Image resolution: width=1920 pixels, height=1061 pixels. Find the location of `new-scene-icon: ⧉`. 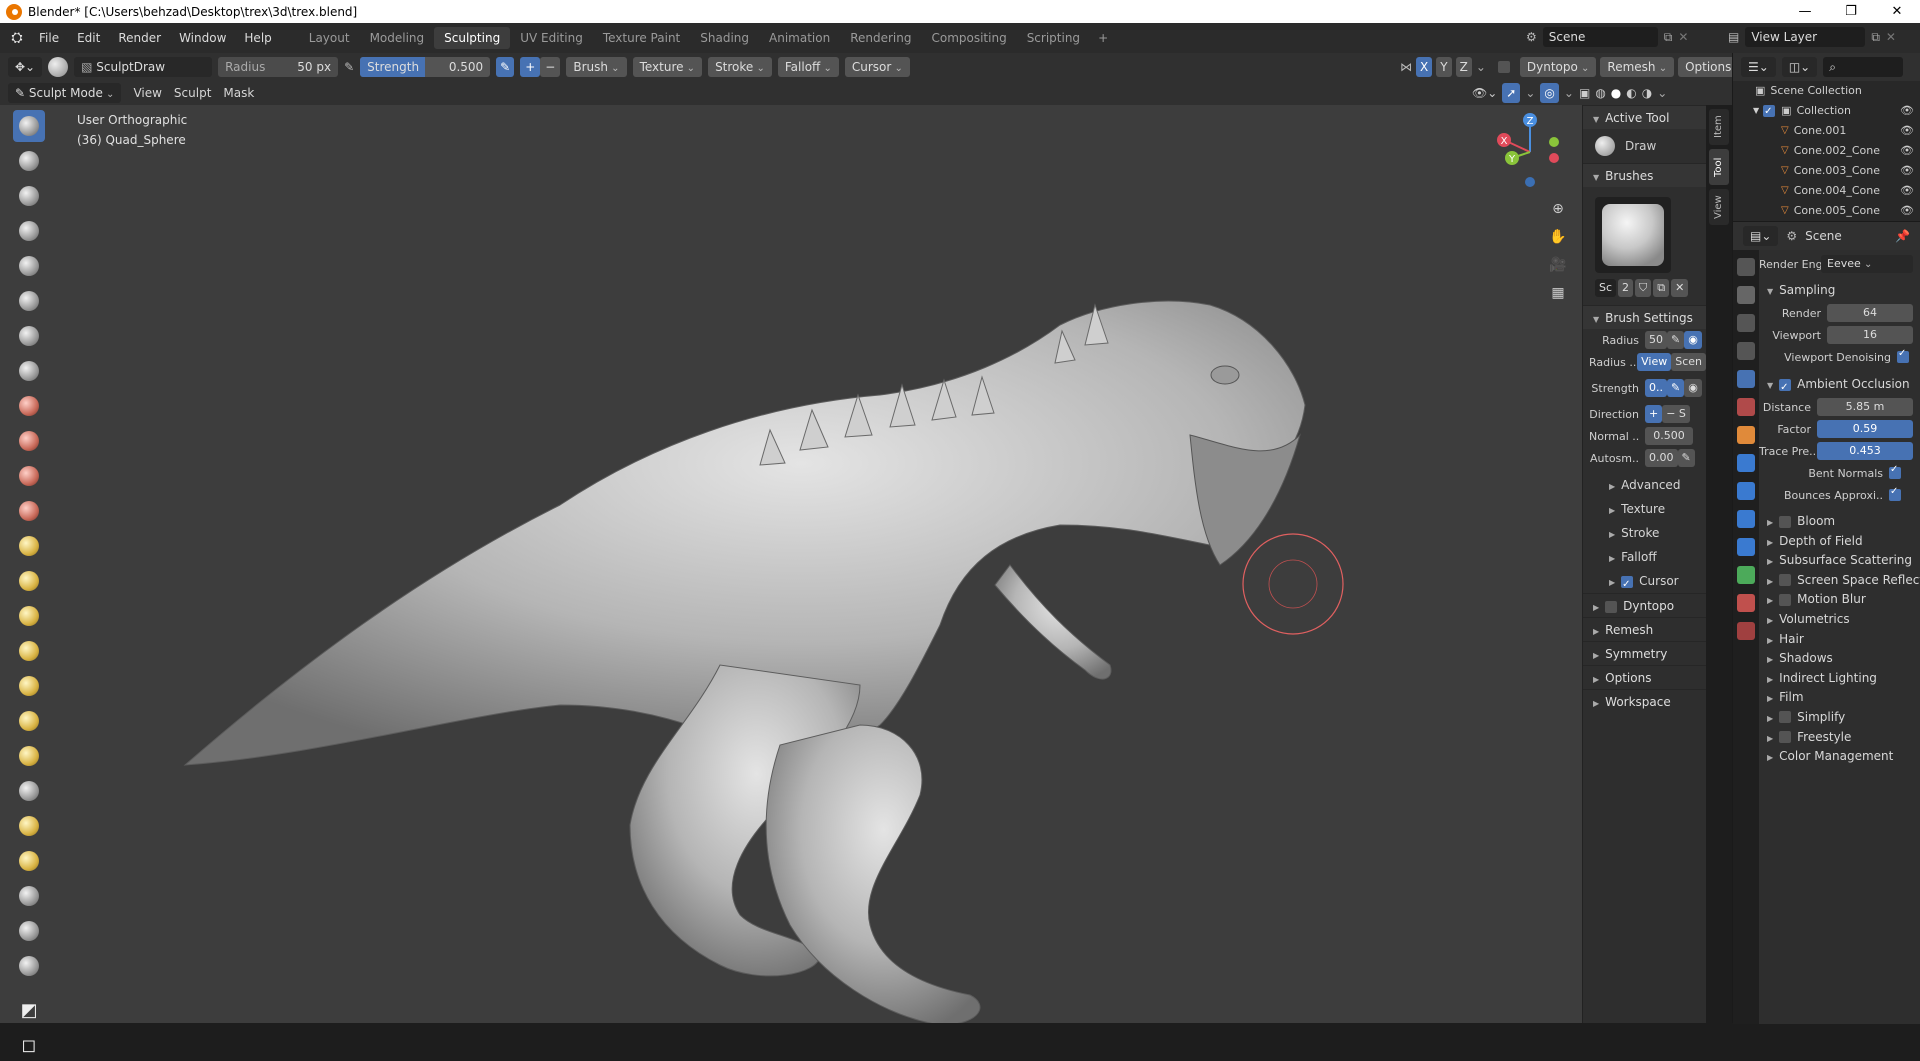

new-scene-icon: ⧉ is located at coordinates (1668, 37).